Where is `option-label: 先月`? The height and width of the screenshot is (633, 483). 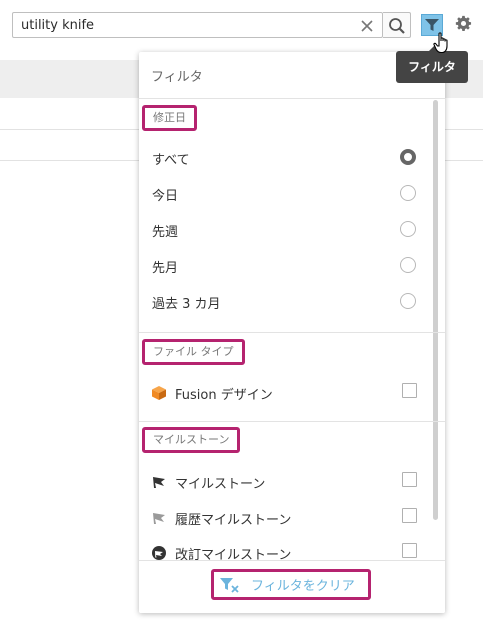
option-label: 先月 is located at coordinates (165, 268).